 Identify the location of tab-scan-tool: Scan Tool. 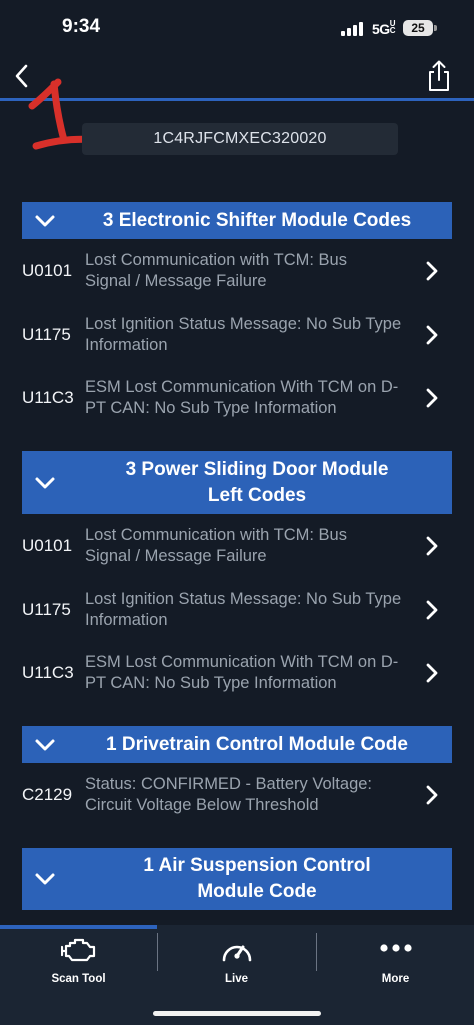
(78, 963).